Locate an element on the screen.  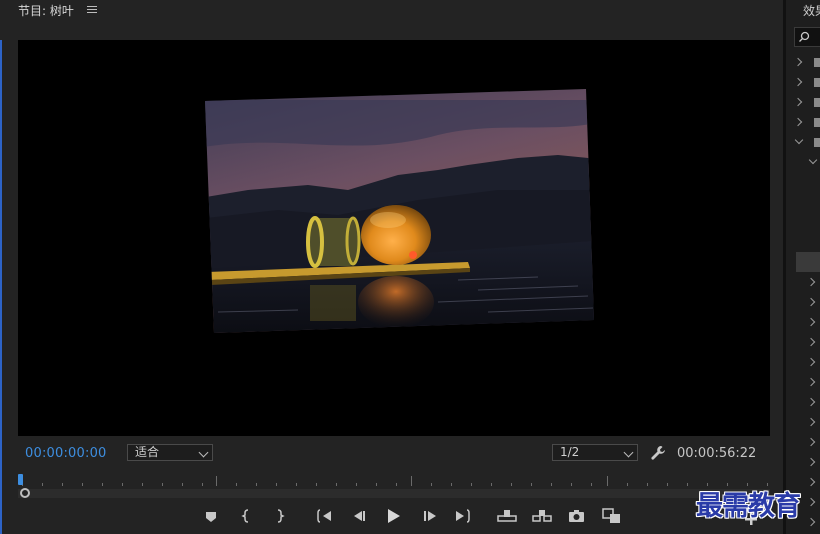
extract-icon is located at coordinates (542, 516).